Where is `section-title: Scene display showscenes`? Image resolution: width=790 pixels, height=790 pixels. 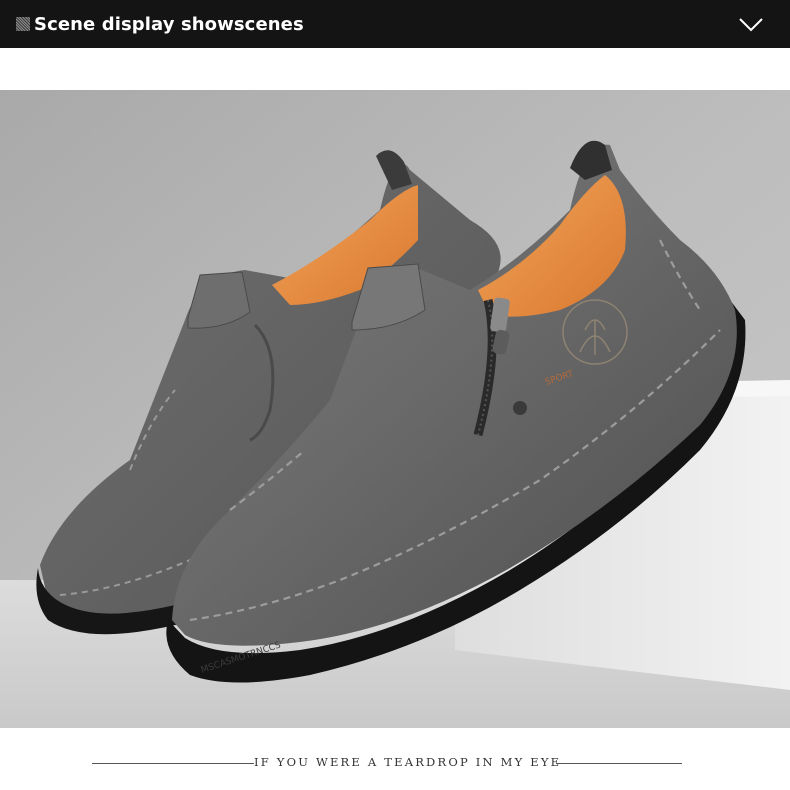 section-title: Scene display showscenes is located at coordinates (169, 24).